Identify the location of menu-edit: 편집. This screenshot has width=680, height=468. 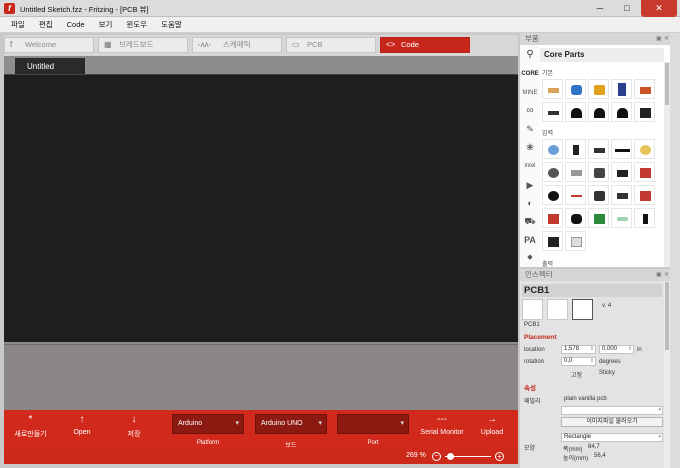
(46, 25).